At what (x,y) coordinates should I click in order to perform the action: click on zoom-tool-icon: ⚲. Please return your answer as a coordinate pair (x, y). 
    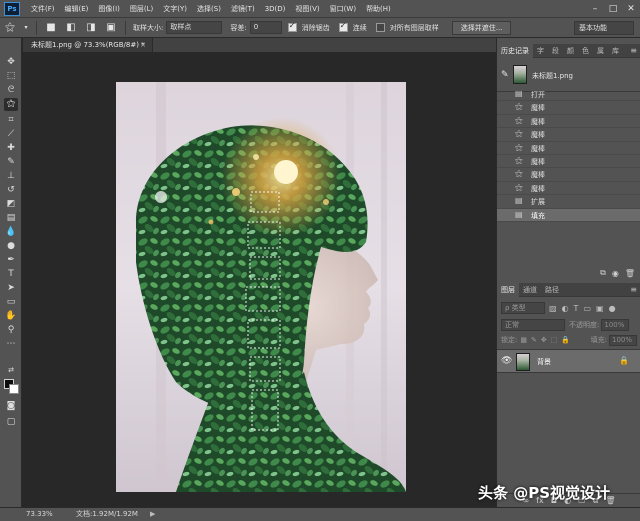
    Looking at the image, I should click on (11, 330).